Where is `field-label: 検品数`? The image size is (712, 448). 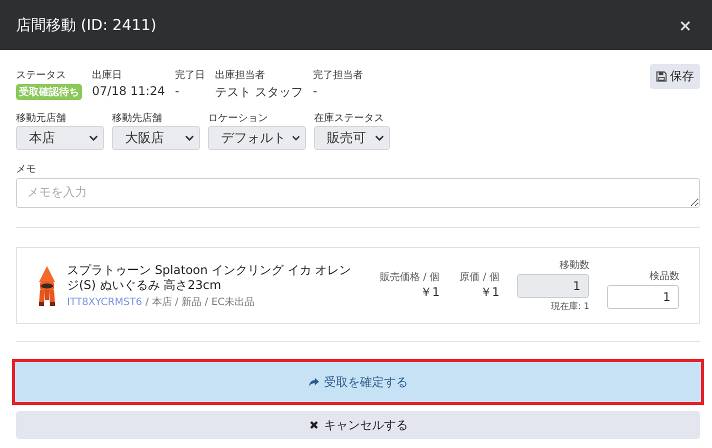 field-label: 検品数 is located at coordinates (664, 276).